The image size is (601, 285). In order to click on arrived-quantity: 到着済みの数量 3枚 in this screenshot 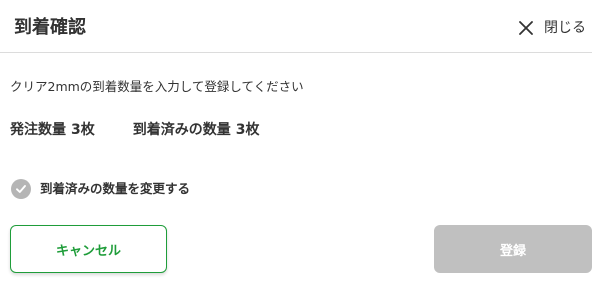, I will do `click(196, 130)`.